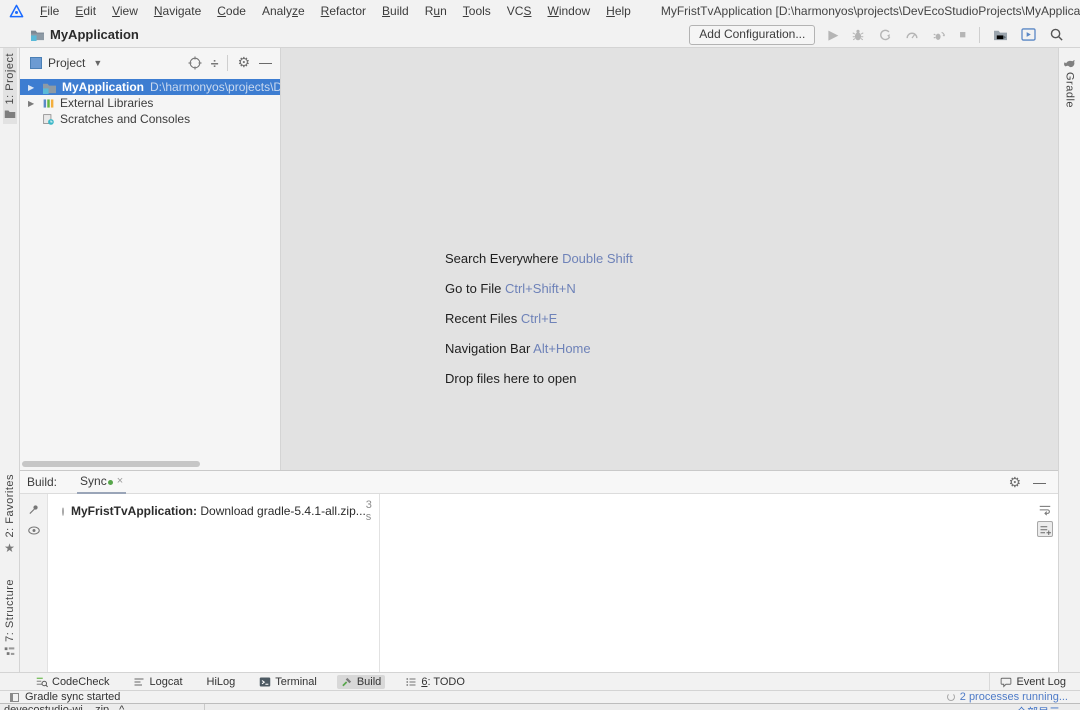  Describe the element at coordinates (9, 610) in the screenshot. I see `stripe-label: 7: Structure` at that location.